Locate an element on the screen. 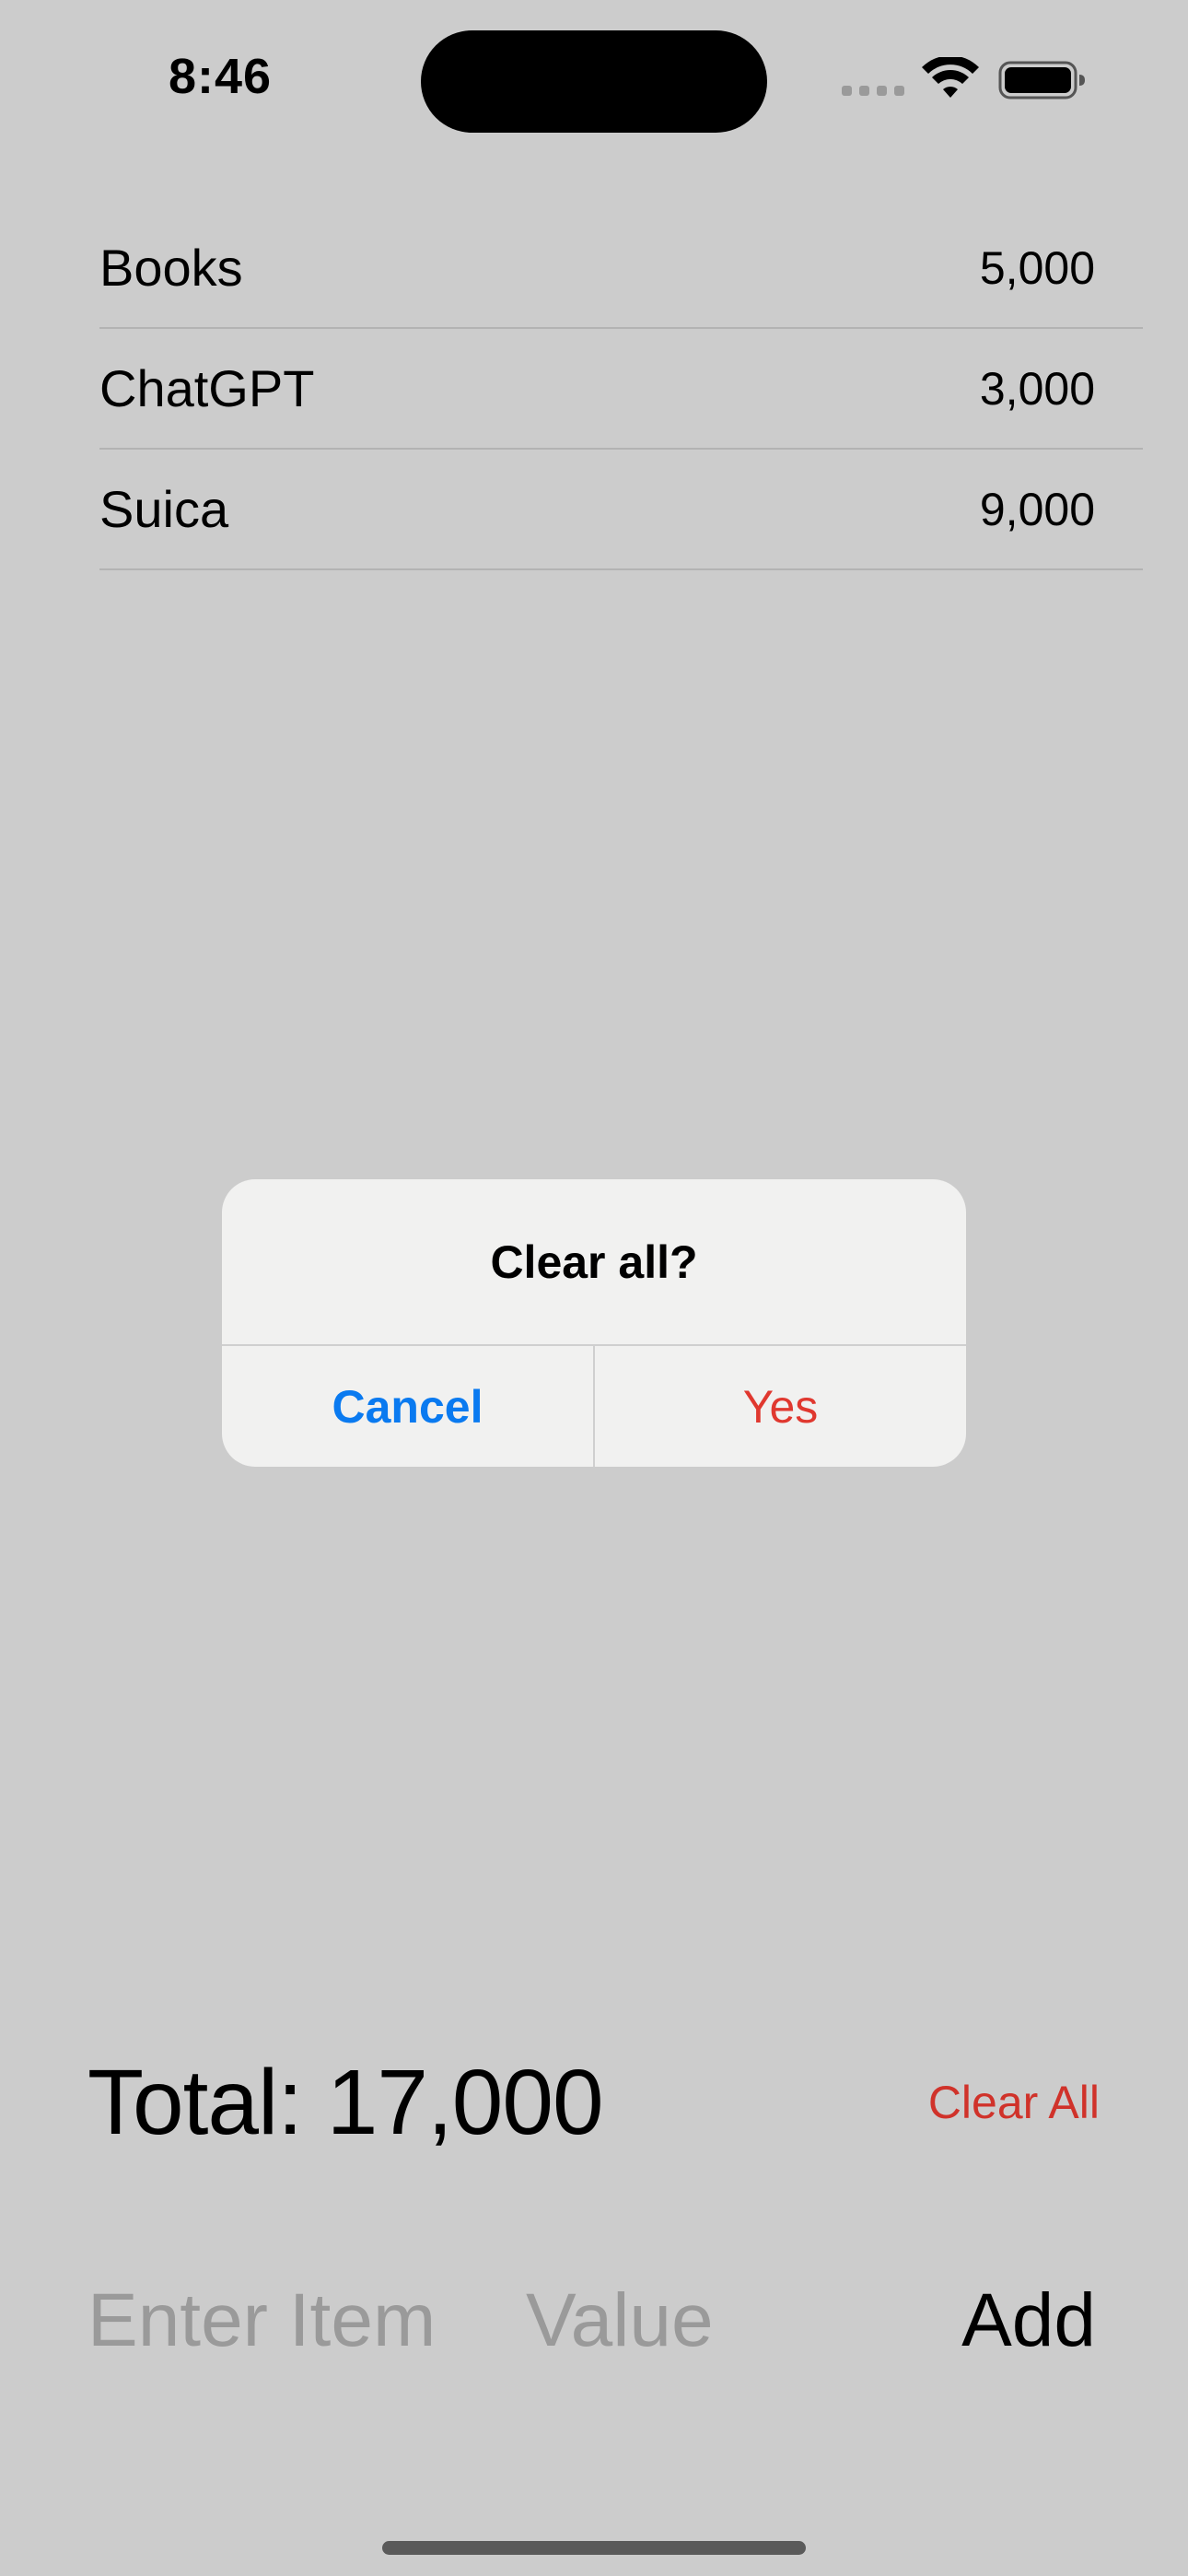 The image size is (1188, 2576). status-time: 8:46 is located at coordinates (221, 76).